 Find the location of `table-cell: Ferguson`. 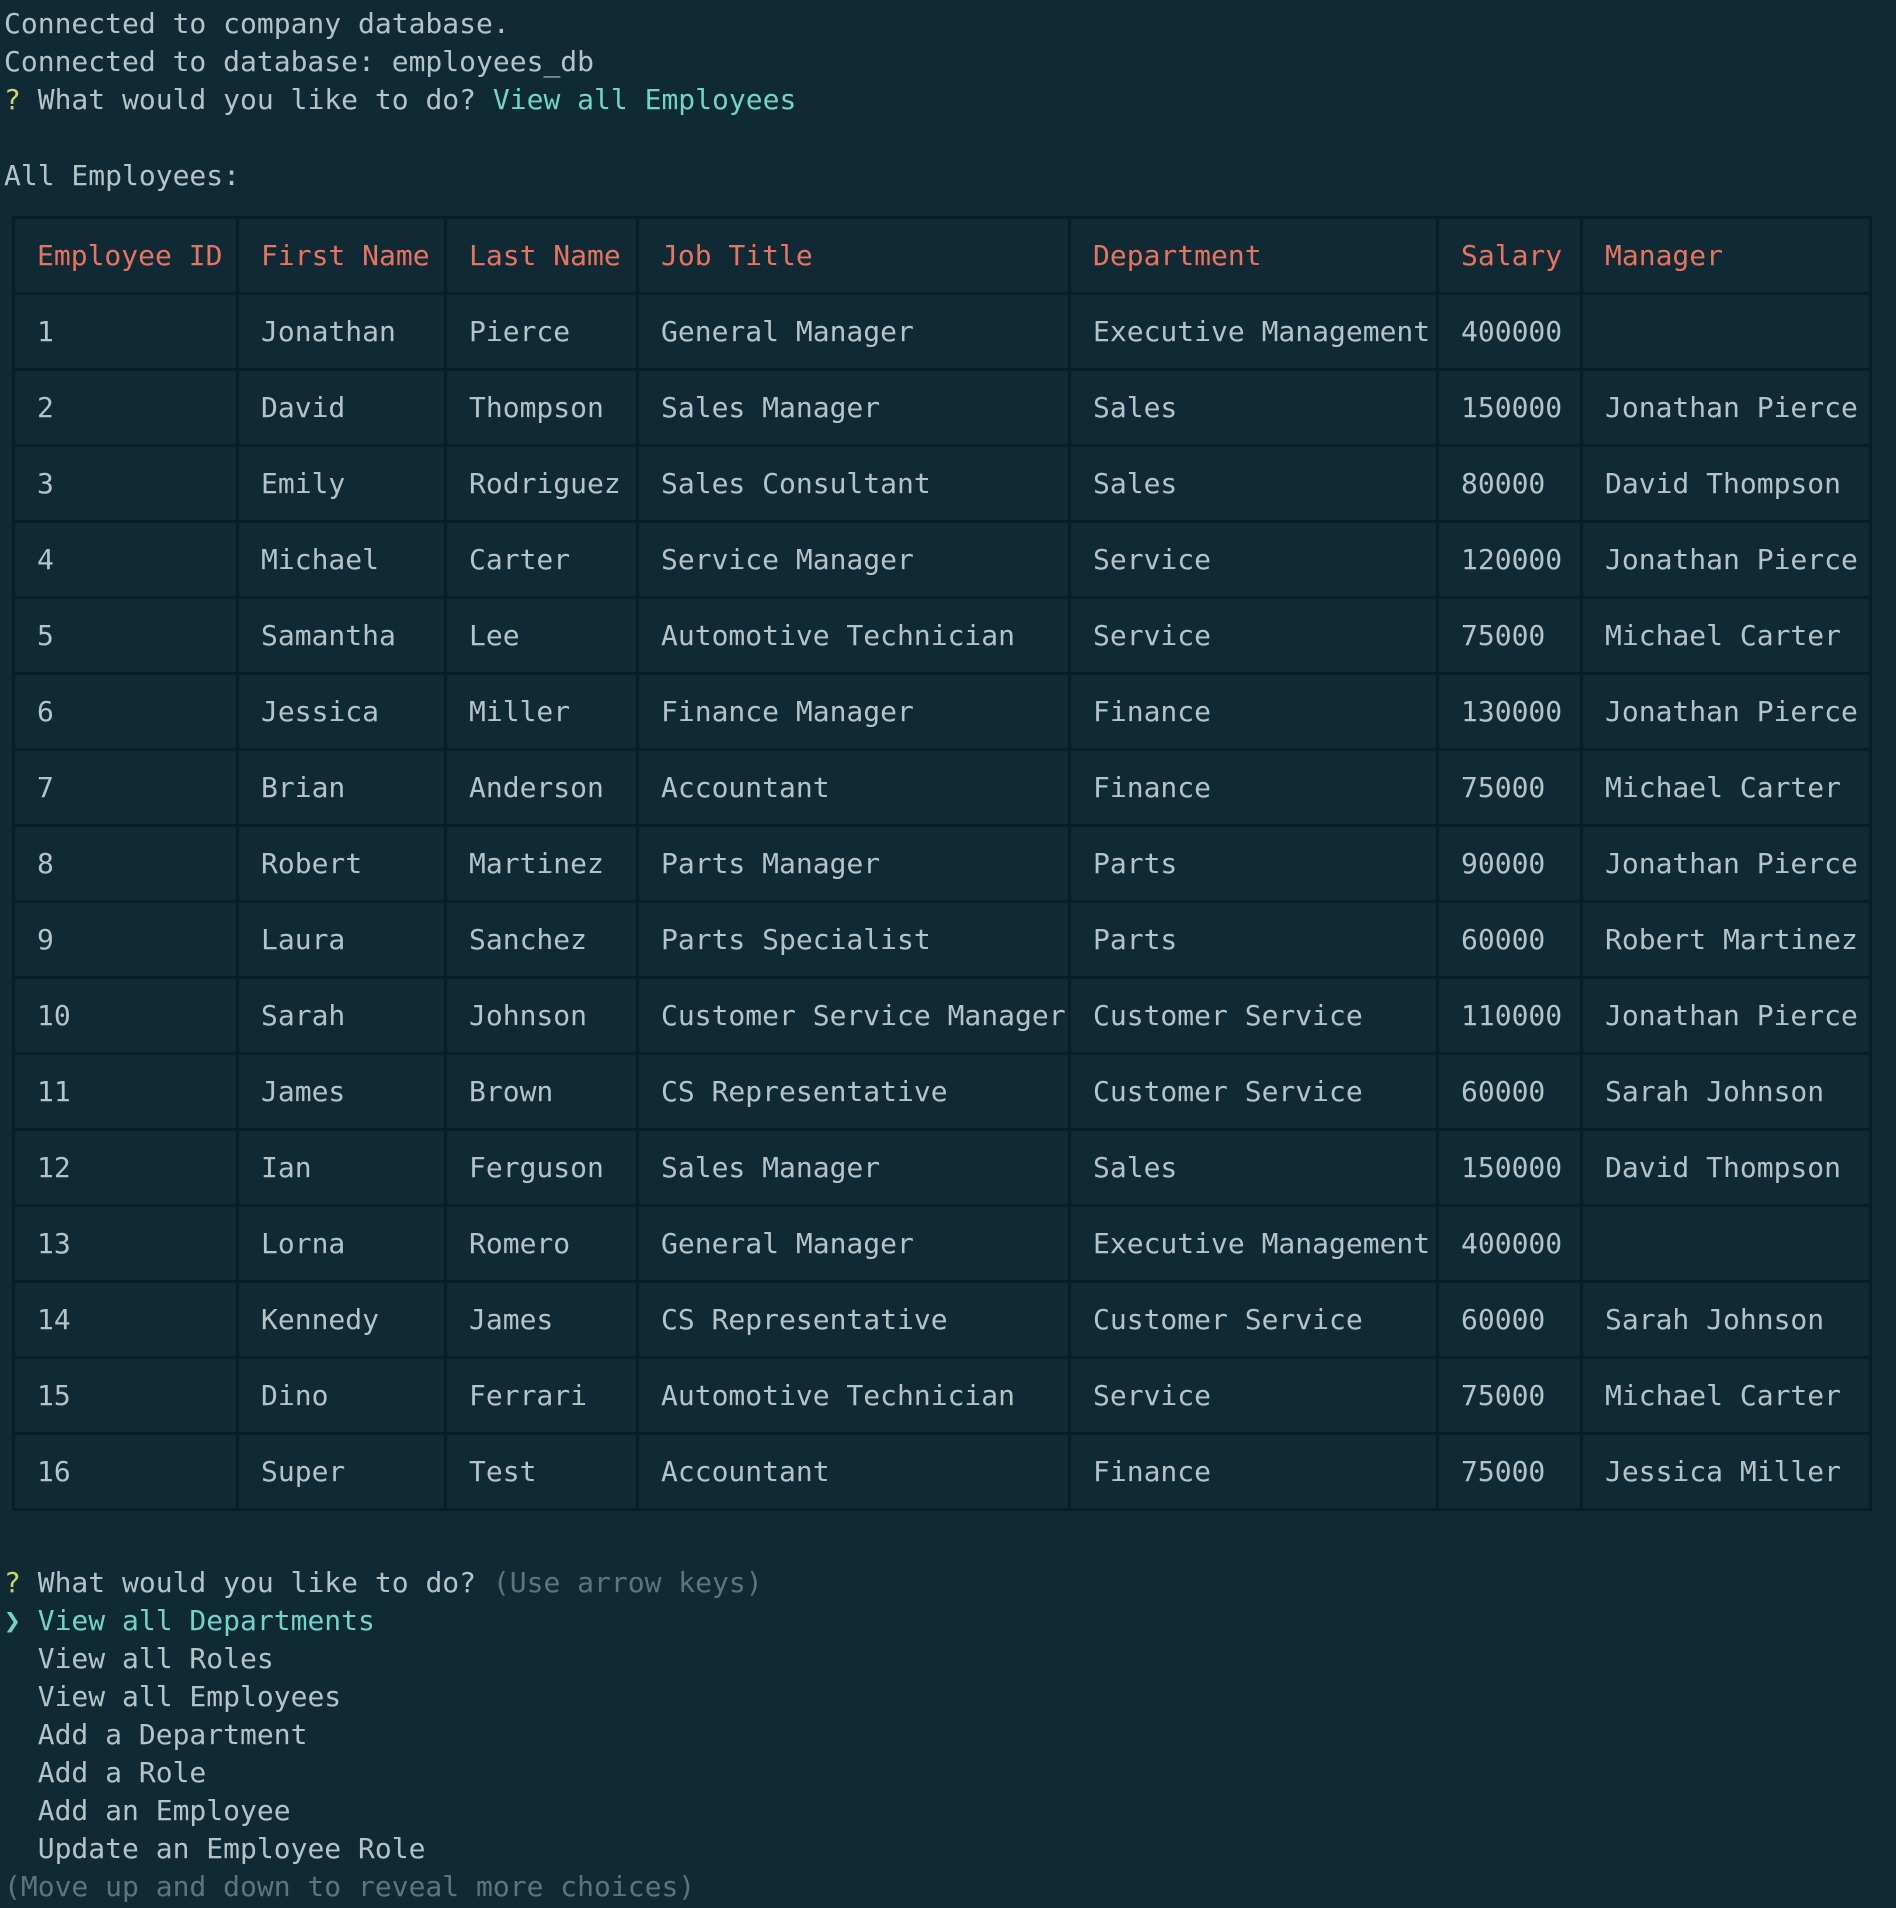

table-cell: Ferguson is located at coordinates (541, 1167).